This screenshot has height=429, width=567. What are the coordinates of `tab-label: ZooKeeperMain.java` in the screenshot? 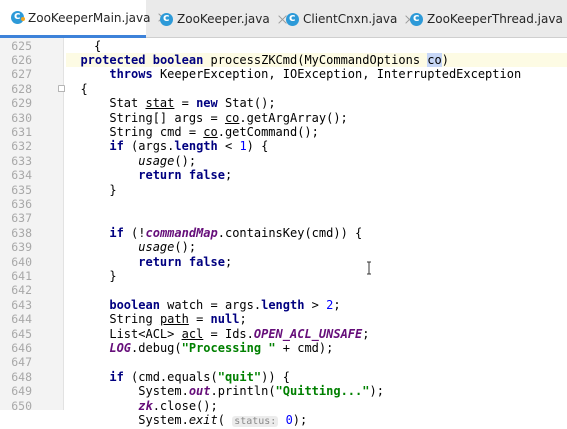 It's located at (89, 17).